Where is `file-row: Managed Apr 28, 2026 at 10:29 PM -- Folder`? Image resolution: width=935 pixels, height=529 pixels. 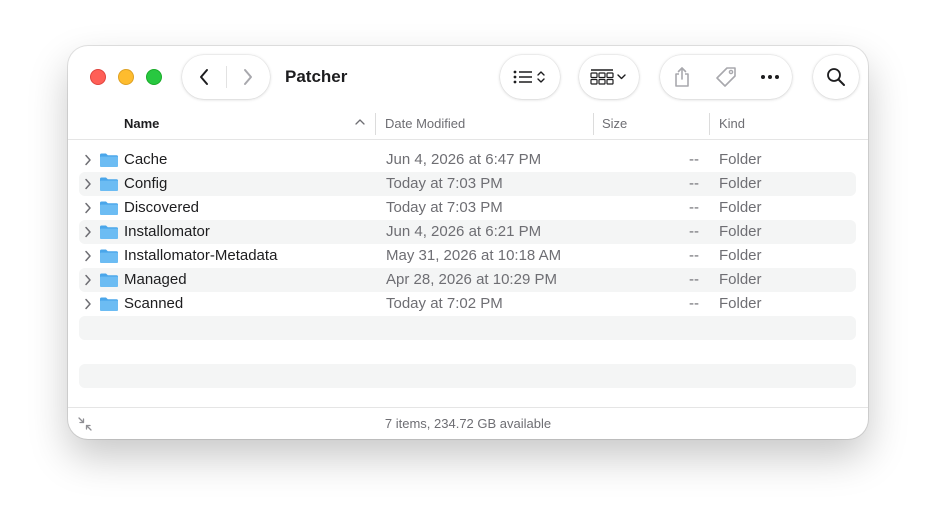
file-row: Managed Apr 28, 2026 at 10:29 PM -- Folder is located at coordinates (467, 280).